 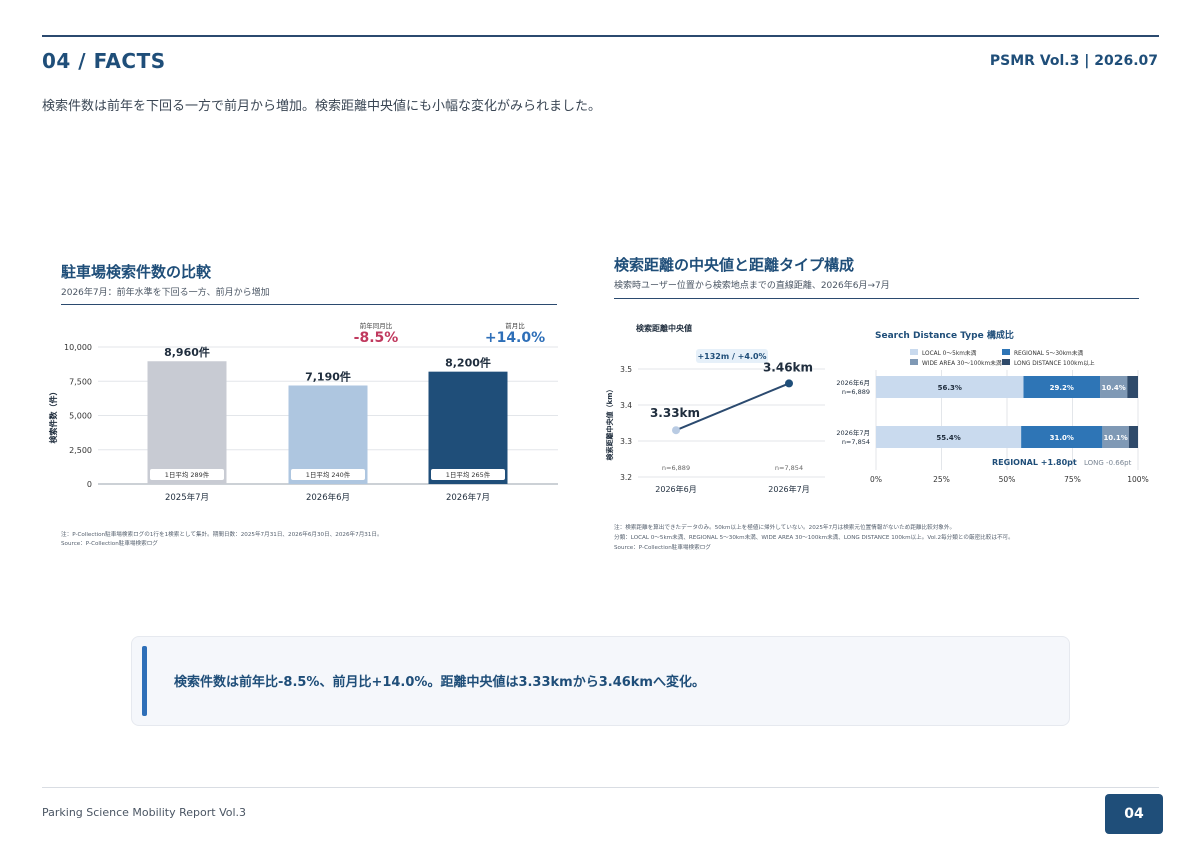 What do you see at coordinates (1034, 462) in the screenshot?
I see `regional-change-annotation: REGIONAL +1.80pt` at bounding box center [1034, 462].